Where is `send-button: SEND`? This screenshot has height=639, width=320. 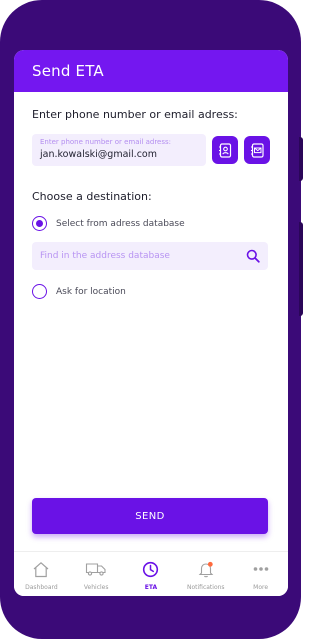
send-button: SEND is located at coordinates (150, 516).